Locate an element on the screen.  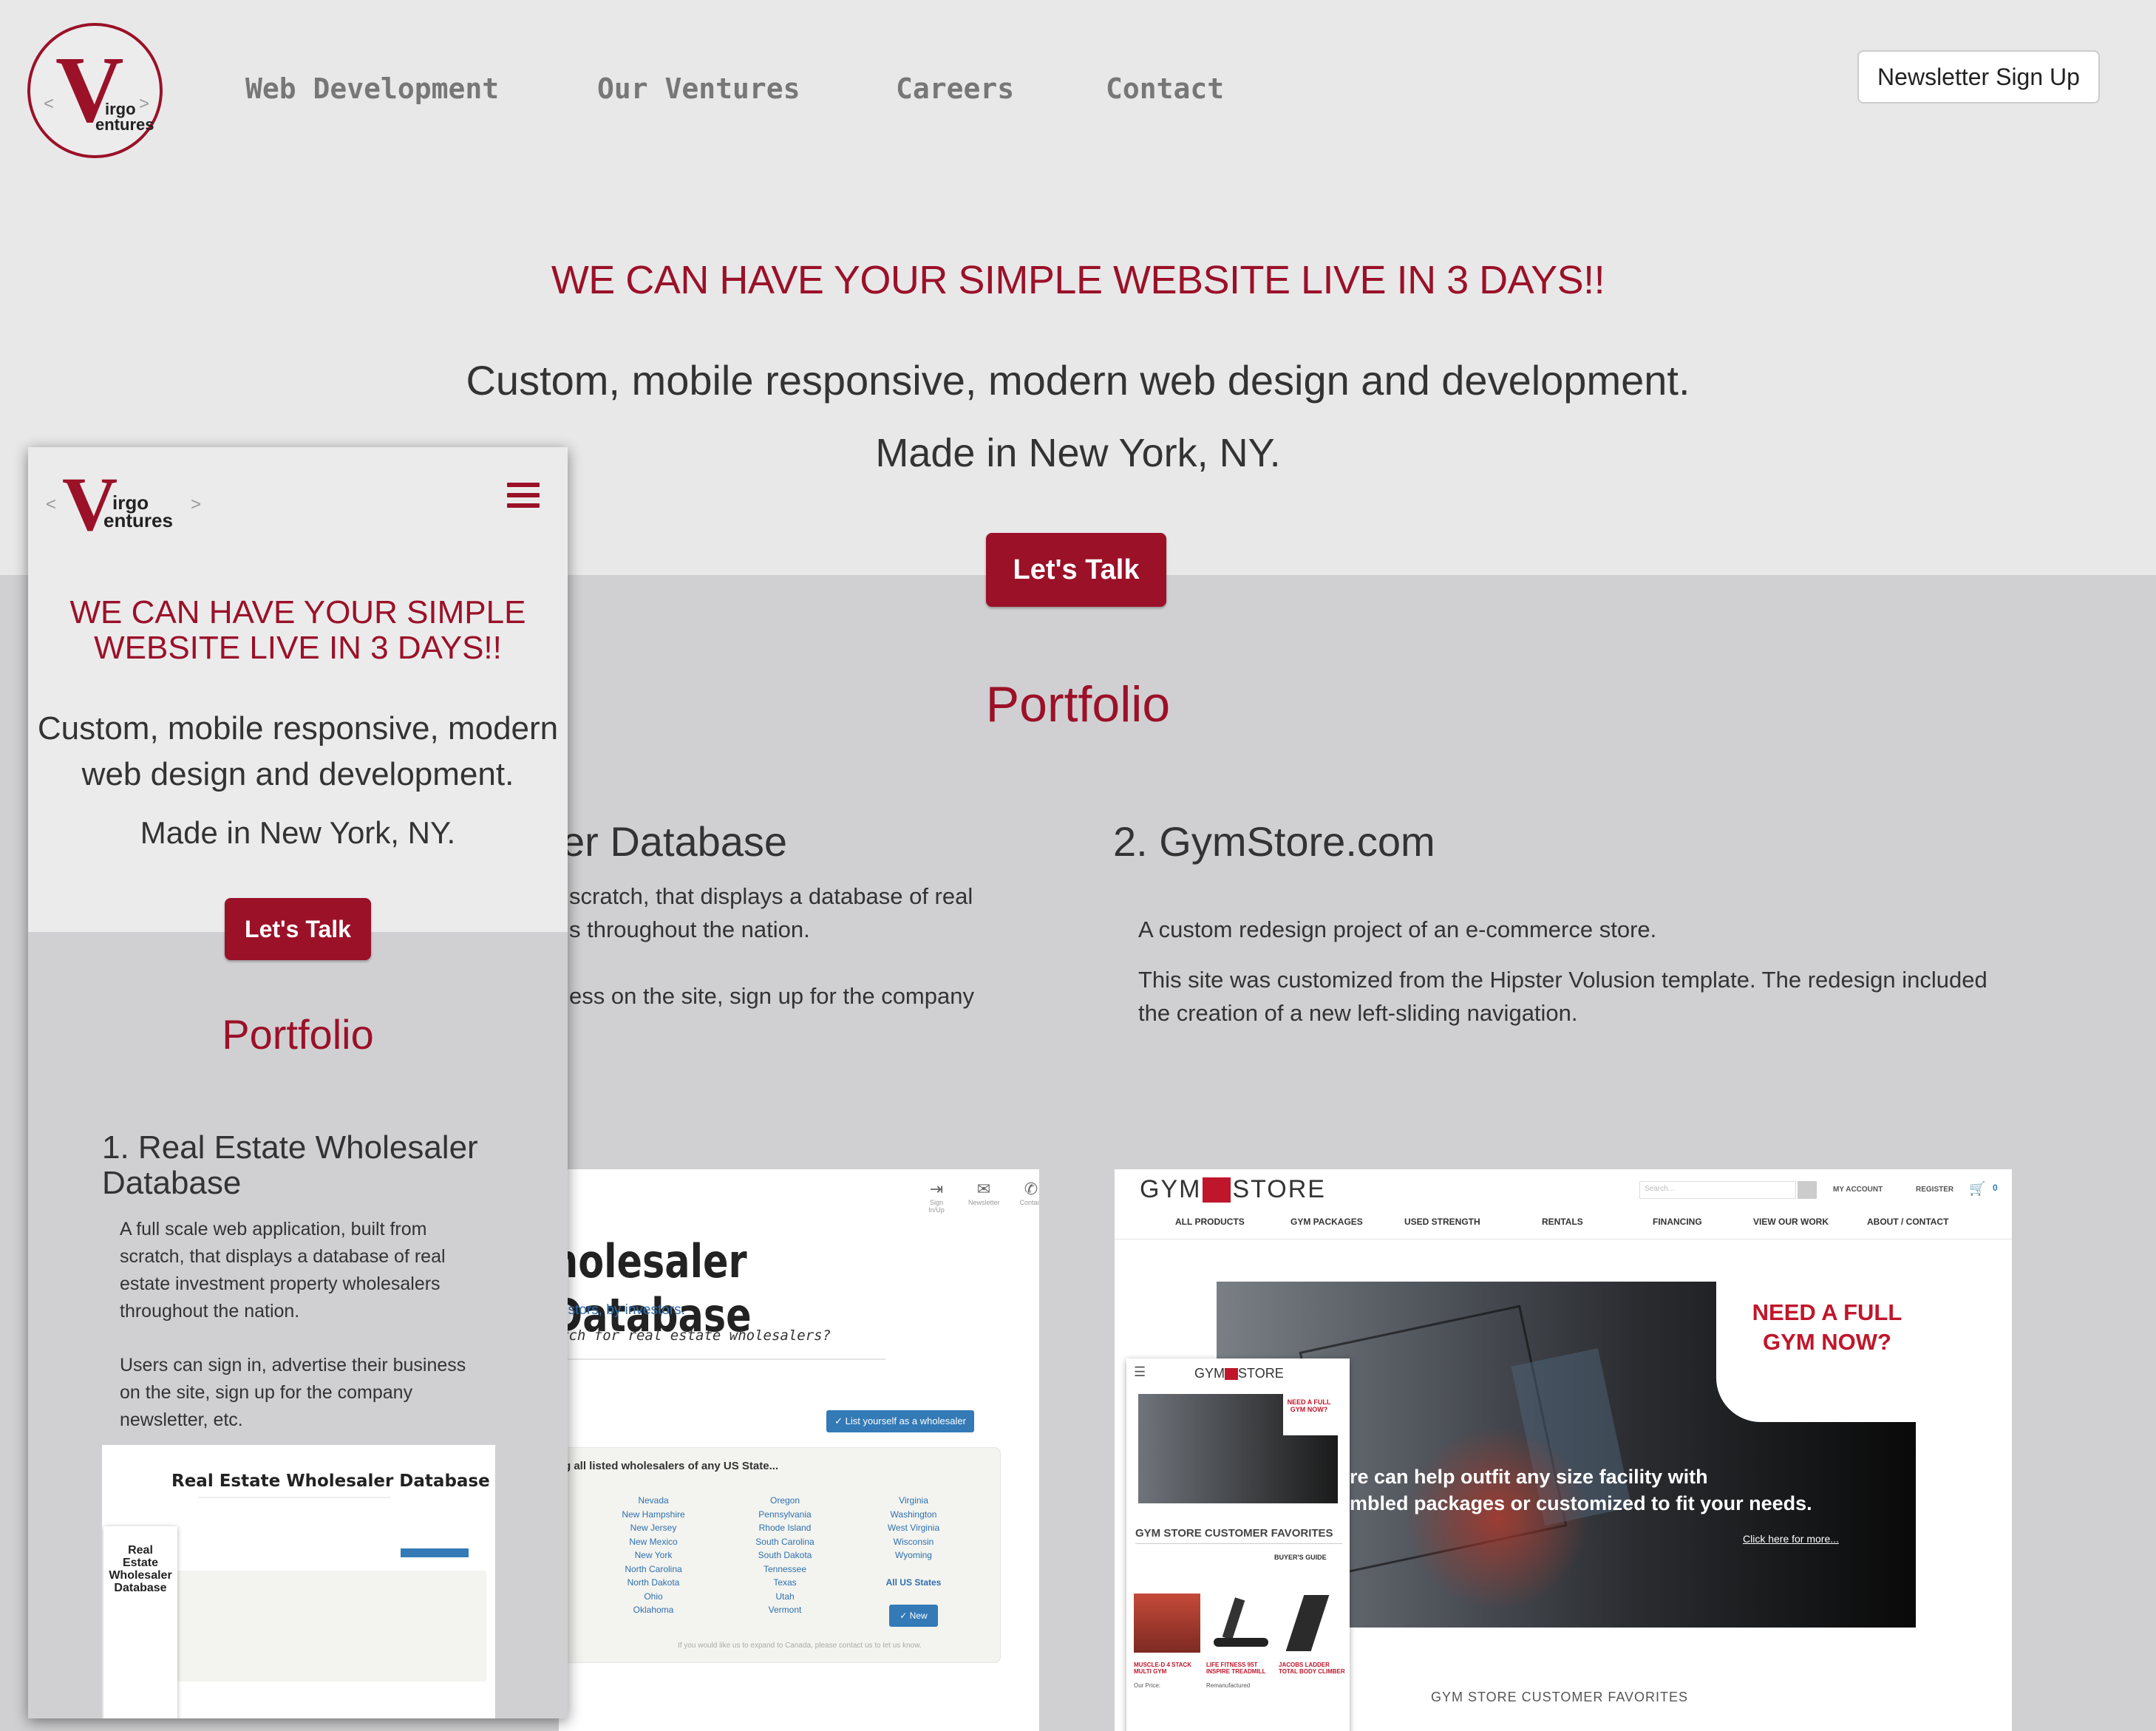
newsletter-signup-button: Newsletter Sign Up is located at coordinates (1978, 76).